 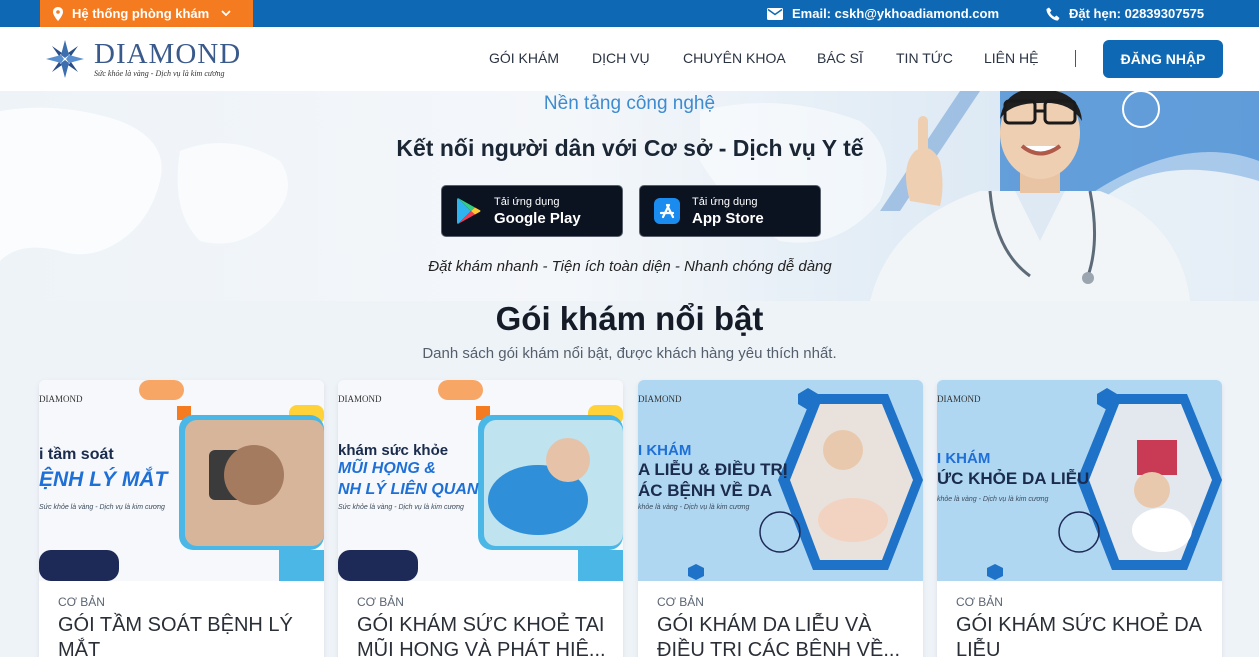 I want to click on app-store-button: Tải ứng dụng App Store, so click(x=730, y=211).